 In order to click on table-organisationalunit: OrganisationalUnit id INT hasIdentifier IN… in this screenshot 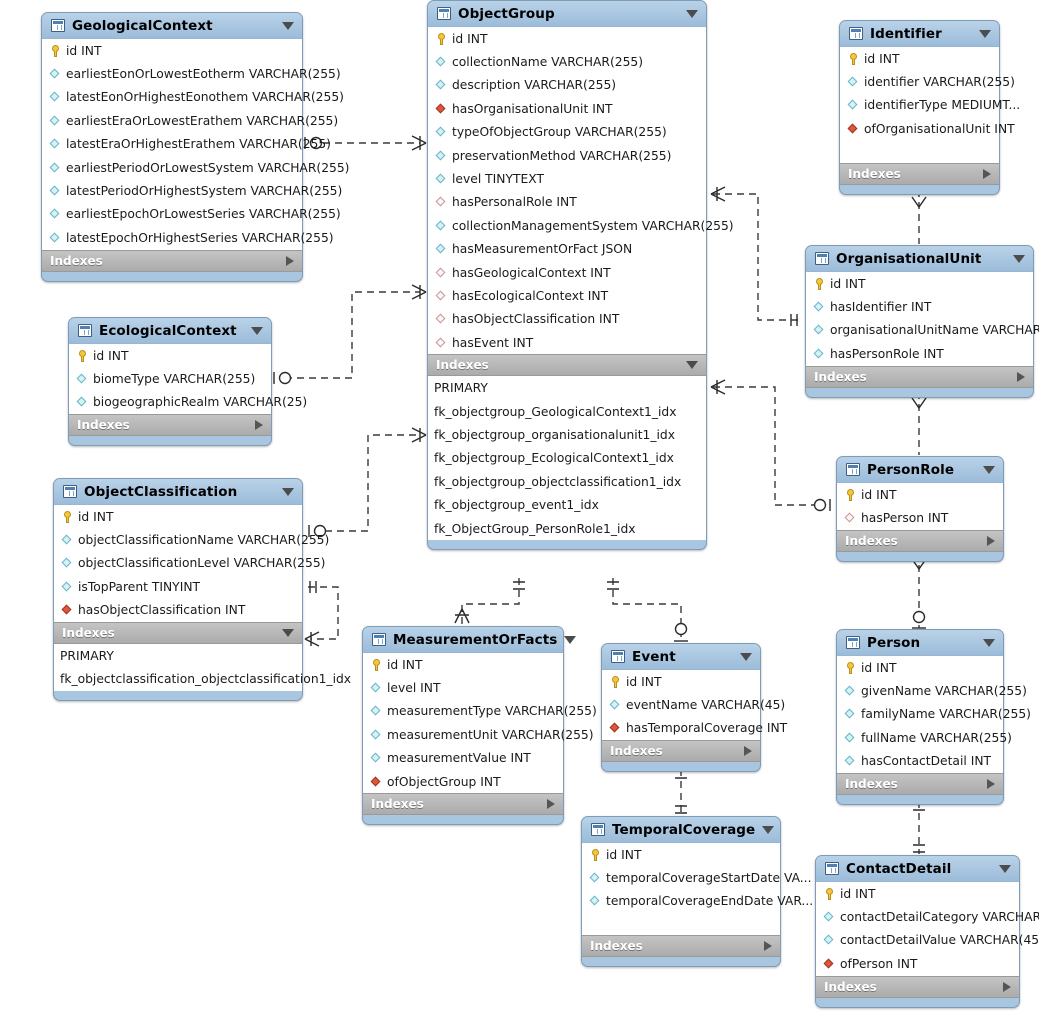, I will do `click(922, 321)`.